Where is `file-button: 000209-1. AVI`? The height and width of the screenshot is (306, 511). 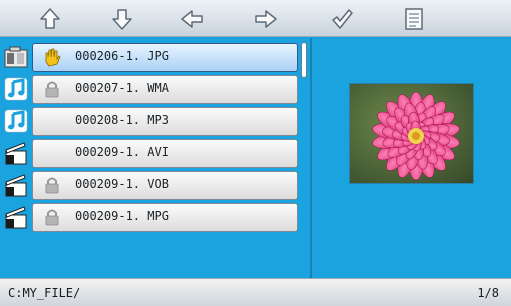 file-button: 000209-1. AVI is located at coordinates (165, 153).